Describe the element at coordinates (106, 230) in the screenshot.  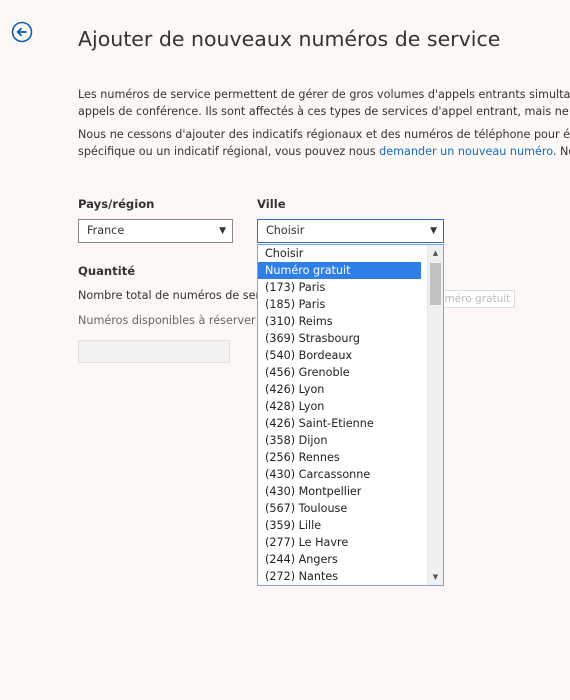
I see `country-select-value: France` at that location.